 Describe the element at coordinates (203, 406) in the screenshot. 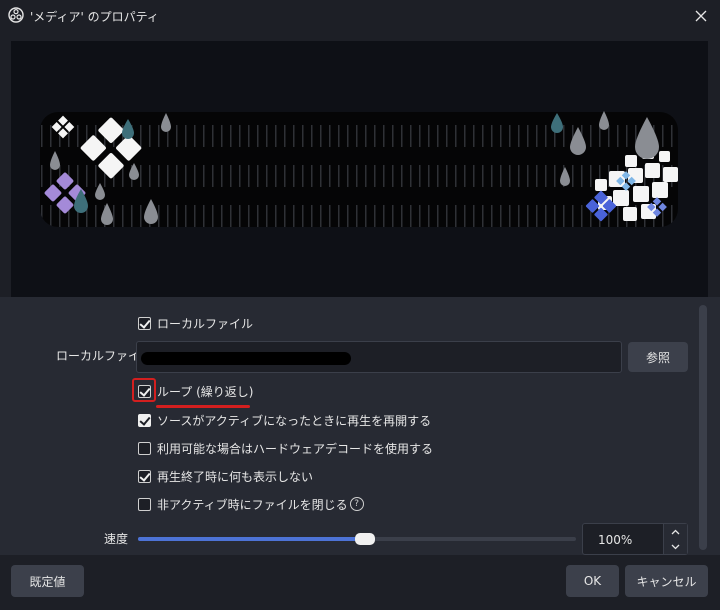

I see `annotation-underline` at that location.